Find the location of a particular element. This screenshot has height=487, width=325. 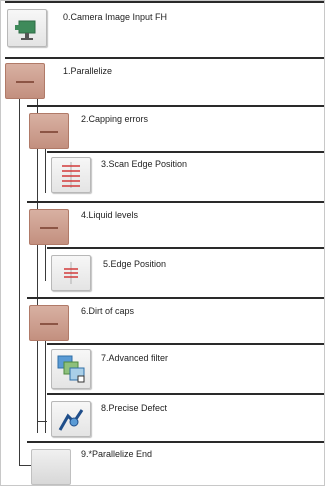

flow-item-label: 4.Liquid levels is located at coordinates (110, 215).